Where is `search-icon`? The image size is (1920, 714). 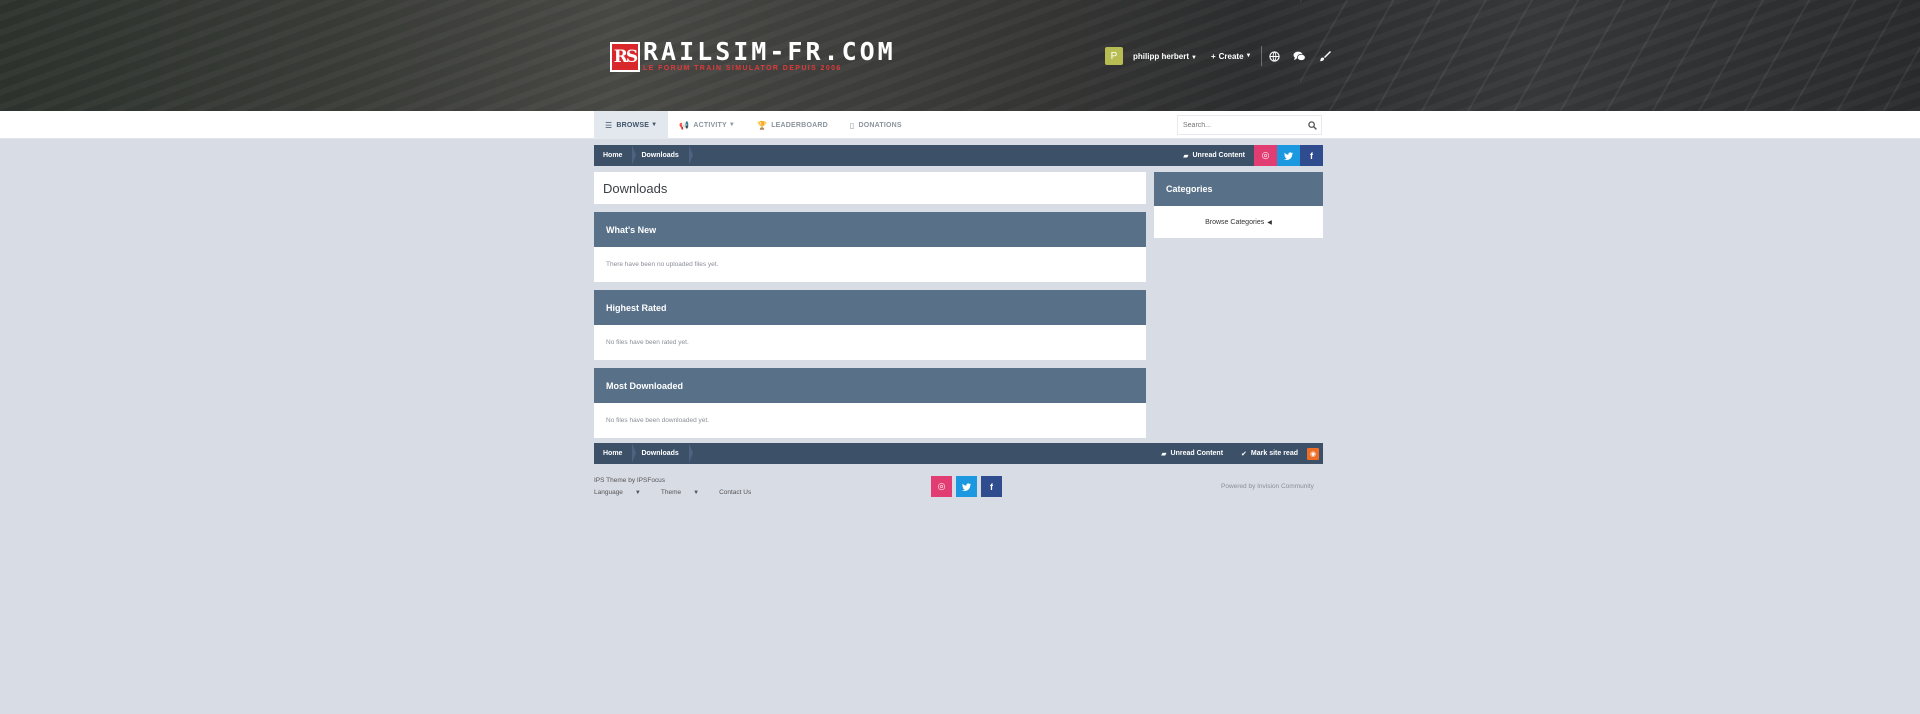 search-icon is located at coordinates (1312, 125).